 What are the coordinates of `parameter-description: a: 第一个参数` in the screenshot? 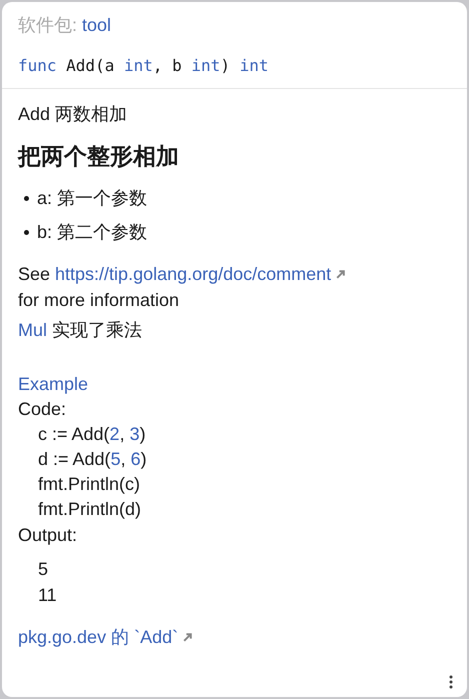 It's located at (92, 198).